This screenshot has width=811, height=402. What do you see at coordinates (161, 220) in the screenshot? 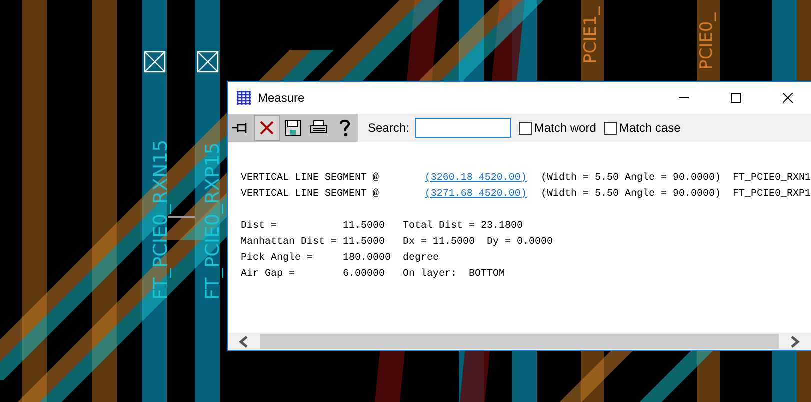
I see `net-label: FT_PCIE0_RXN15` at bounding box center [161, 220].